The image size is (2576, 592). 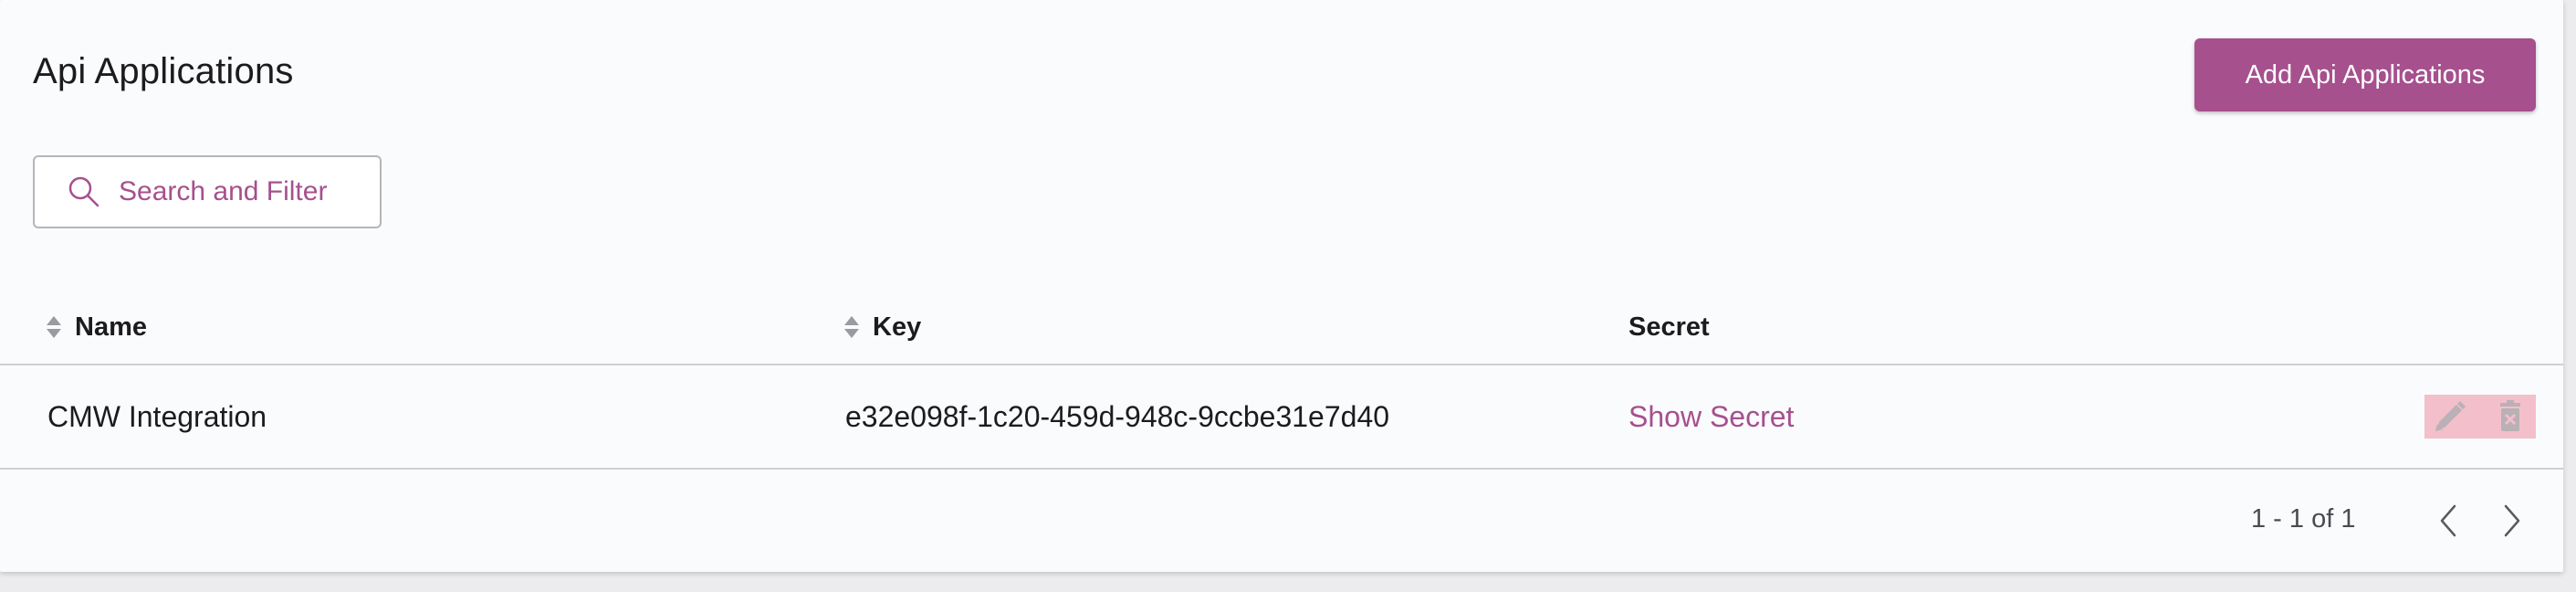 I want to click on show-secret-link: Show Secret, so click(x=1711, y=416).